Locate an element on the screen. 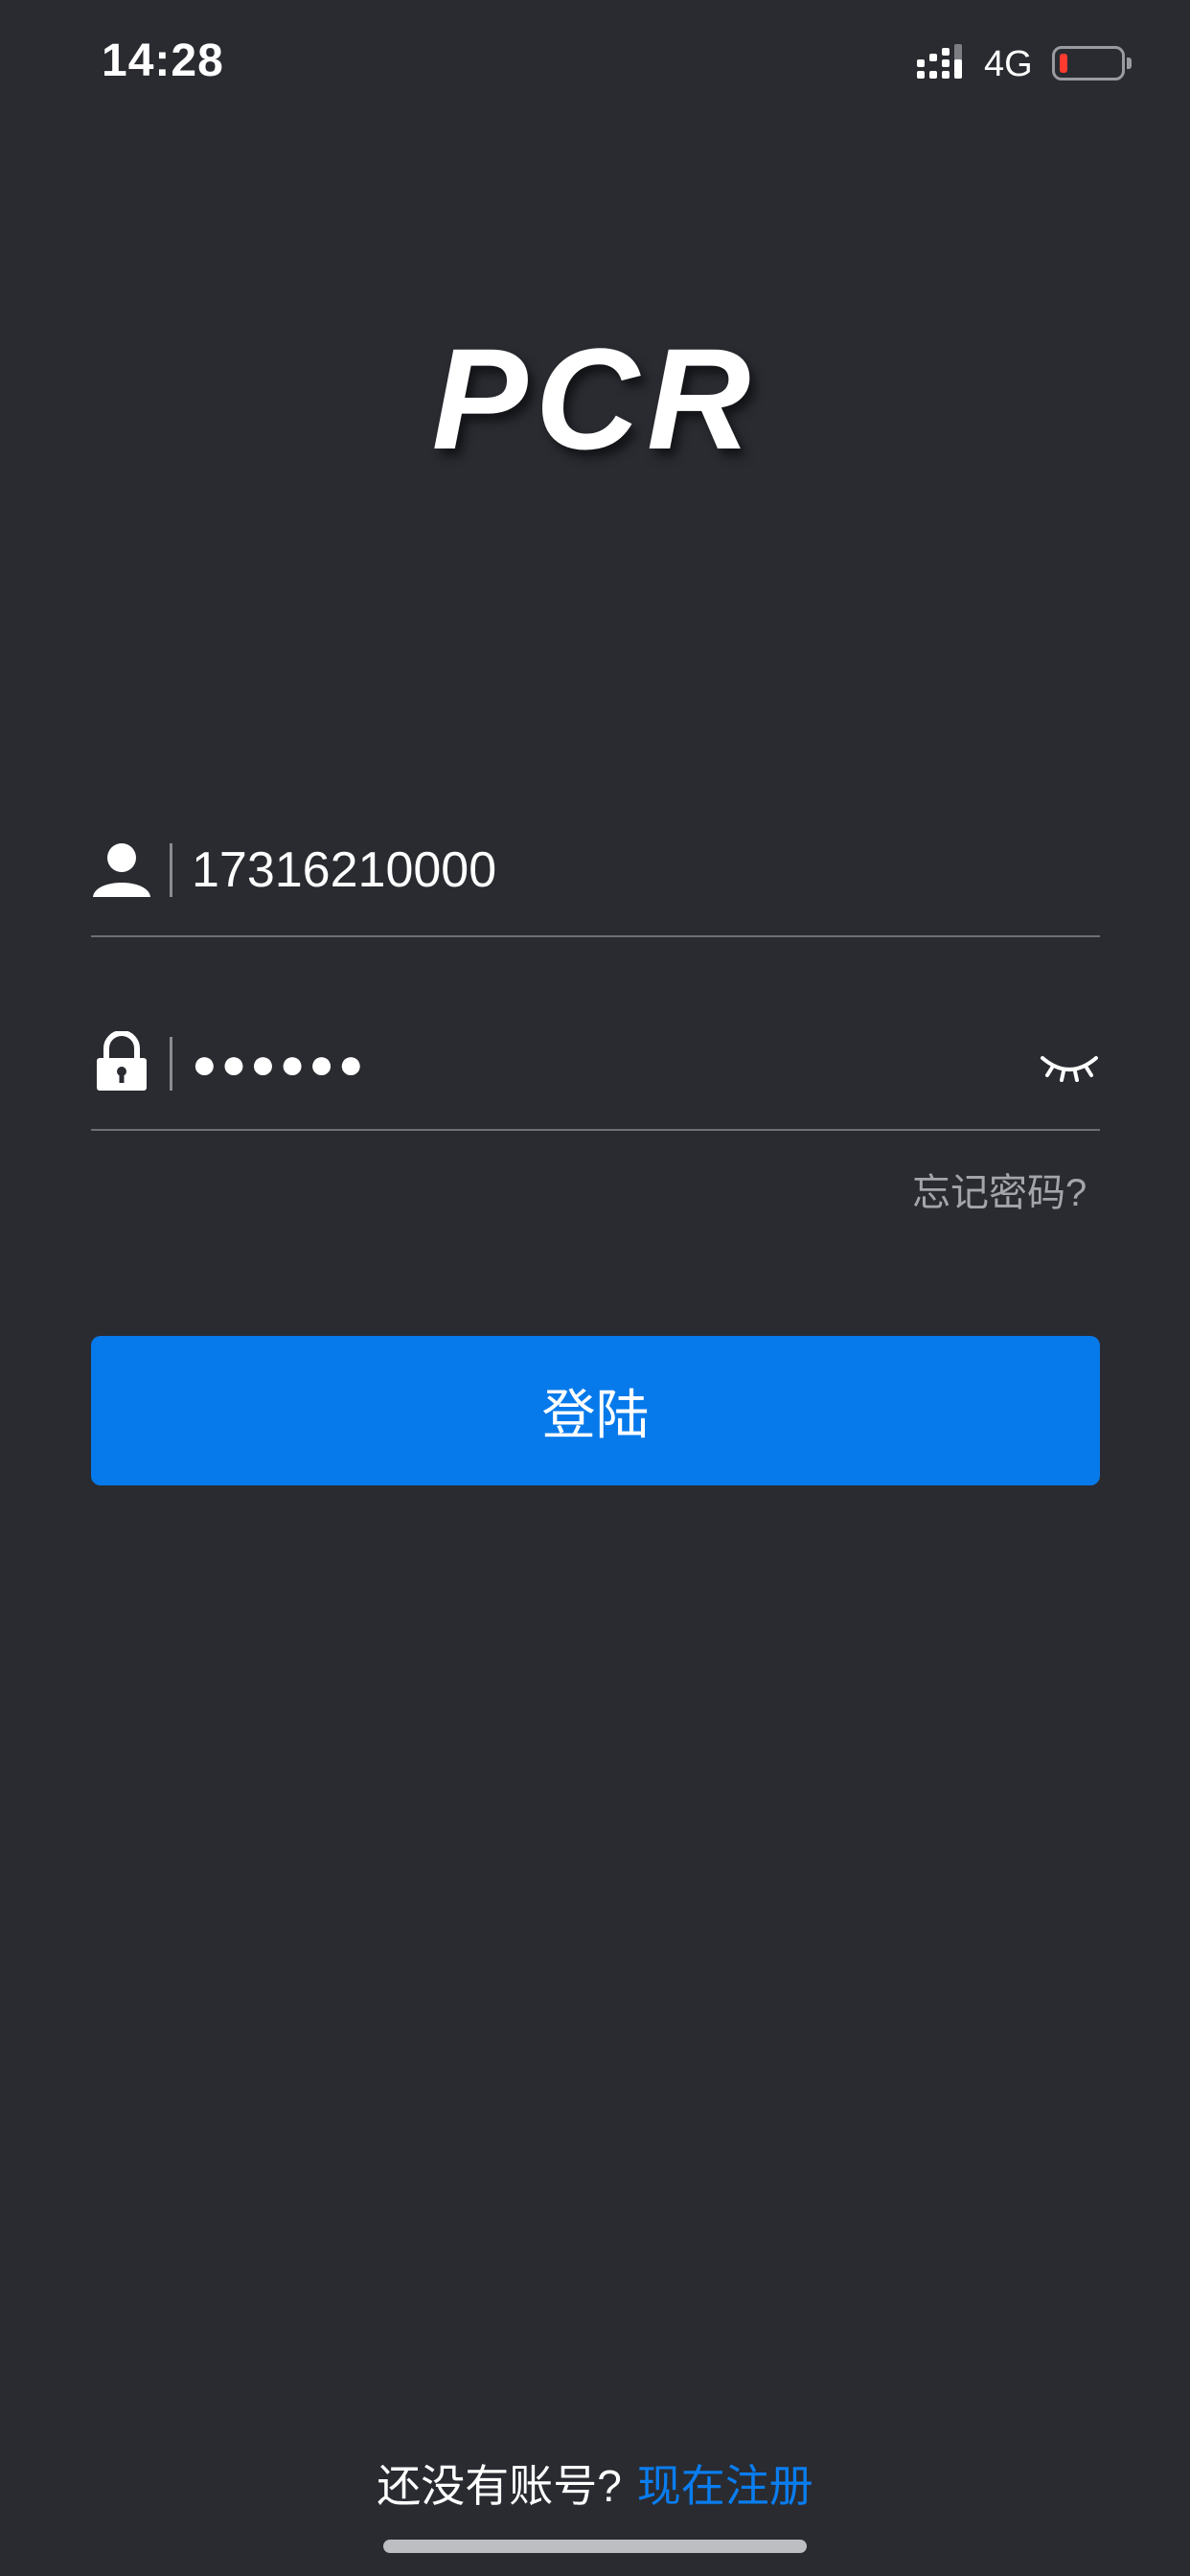  register-prompt: 还没有账号? 现在注册 is located at coordinates (595, 2483).